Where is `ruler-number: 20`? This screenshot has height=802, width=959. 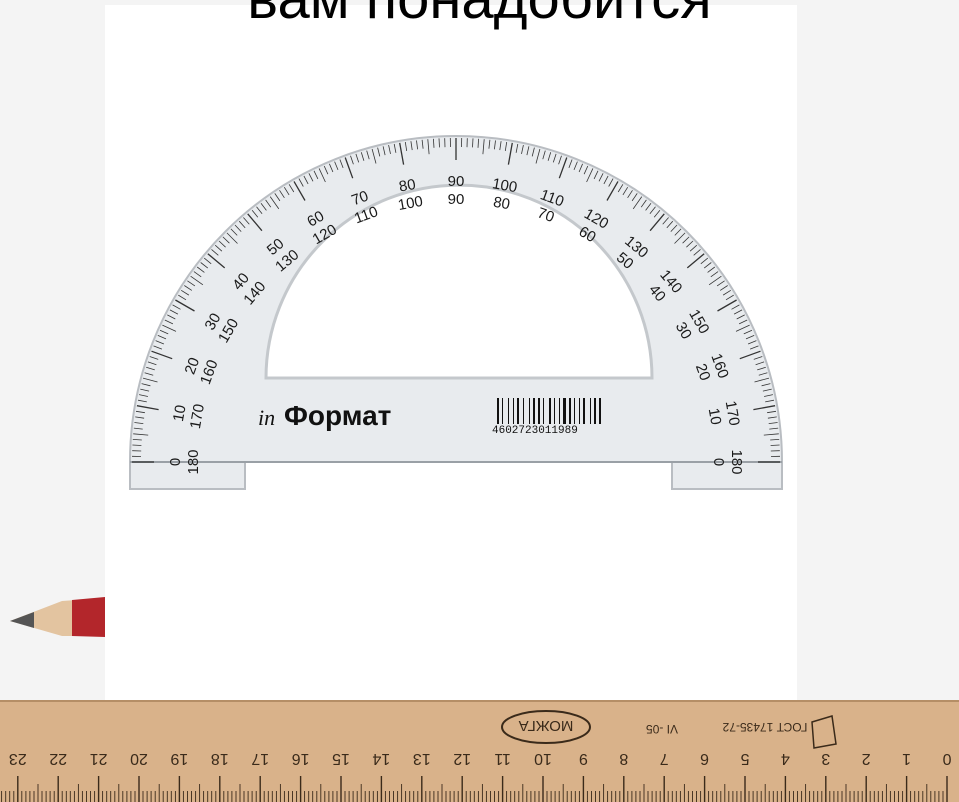
ruler-number: 20 is located at coordinates (139, 758).